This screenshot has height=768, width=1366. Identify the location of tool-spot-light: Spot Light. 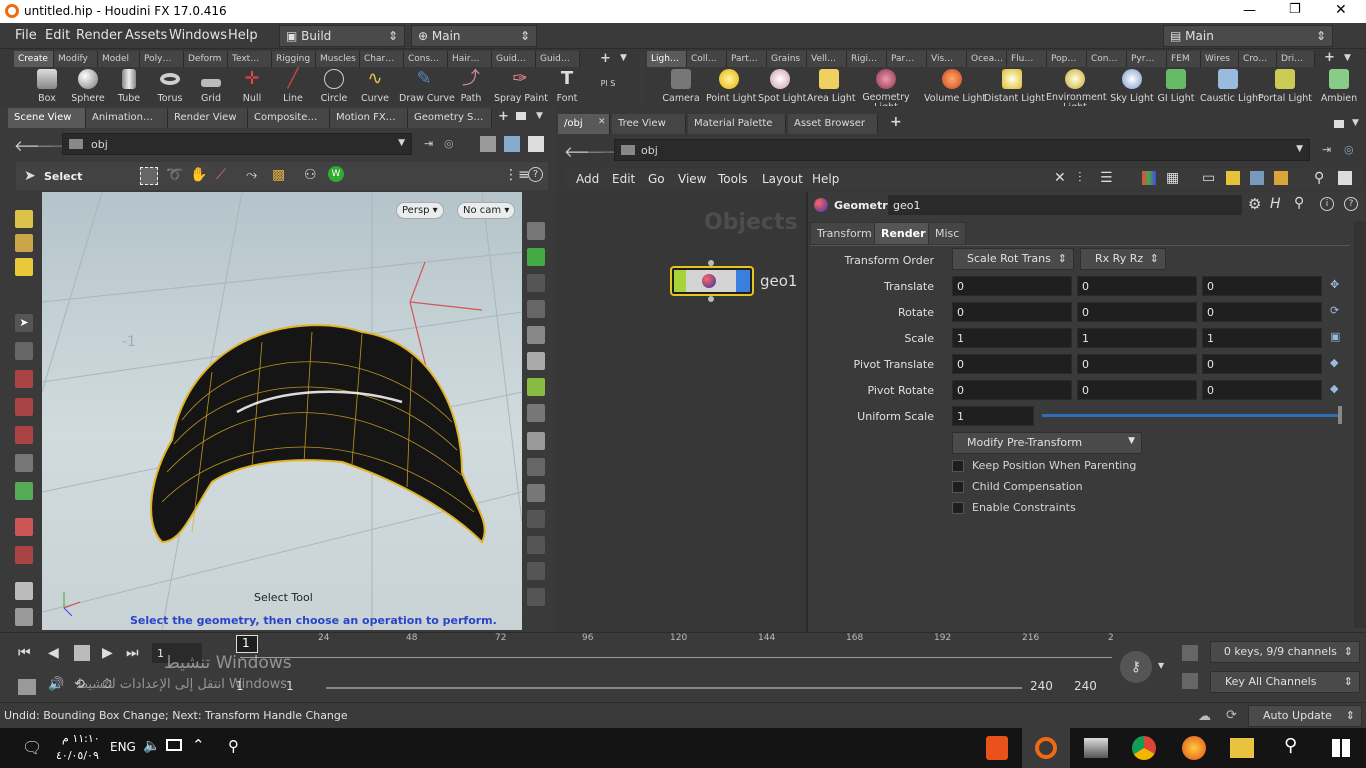
(782, 86).